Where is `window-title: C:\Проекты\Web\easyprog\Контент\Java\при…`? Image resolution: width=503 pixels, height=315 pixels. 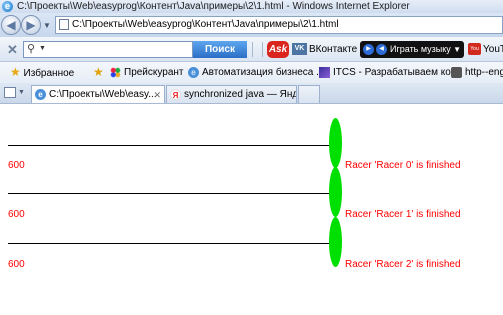 window-title: C:\Проекты\Web\easyprog\Контент\Java\при… is located at coordinates (213, 6).